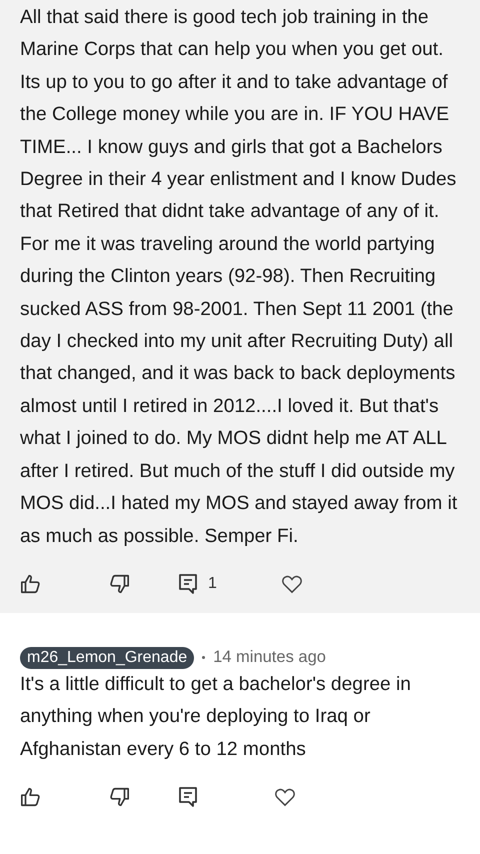 The image size is (480, 854). Describe the element at coordinates (107, 657) in the screenshot. I see `username-chip: m26_Lemon_Grenade` at that location.